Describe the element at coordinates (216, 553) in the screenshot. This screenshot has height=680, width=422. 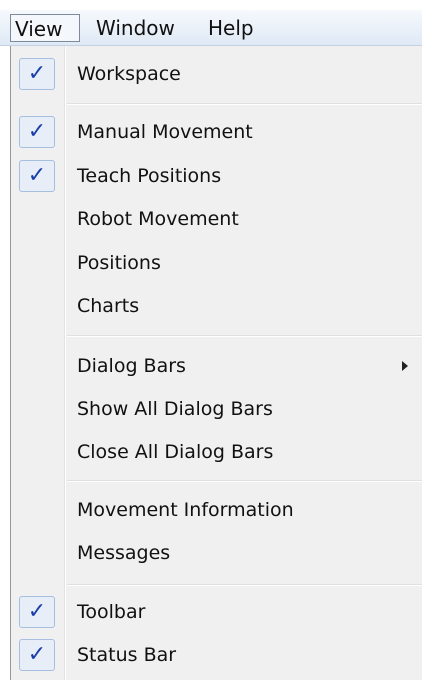
I see `menu-item-messages: Messages` at that location.